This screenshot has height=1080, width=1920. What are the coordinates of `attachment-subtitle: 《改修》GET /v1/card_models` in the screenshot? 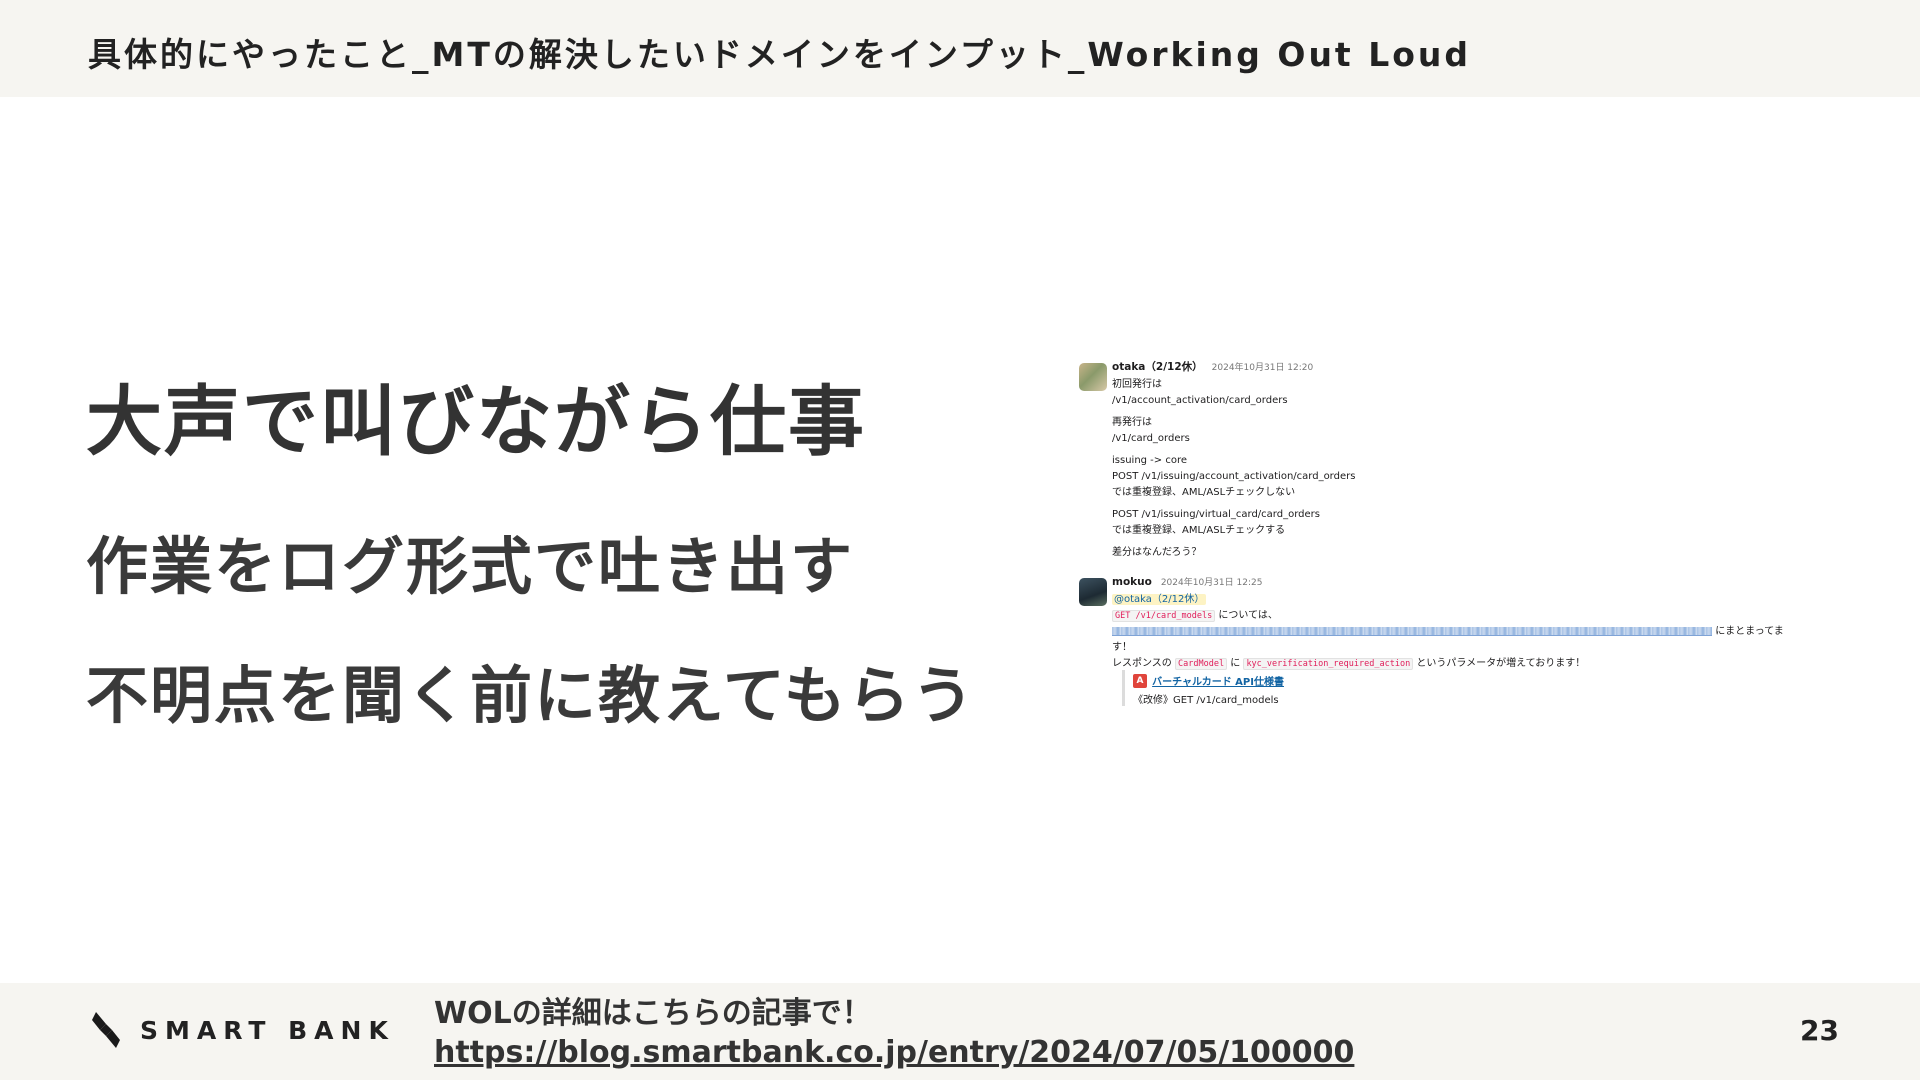 It's located at (1206, 700).